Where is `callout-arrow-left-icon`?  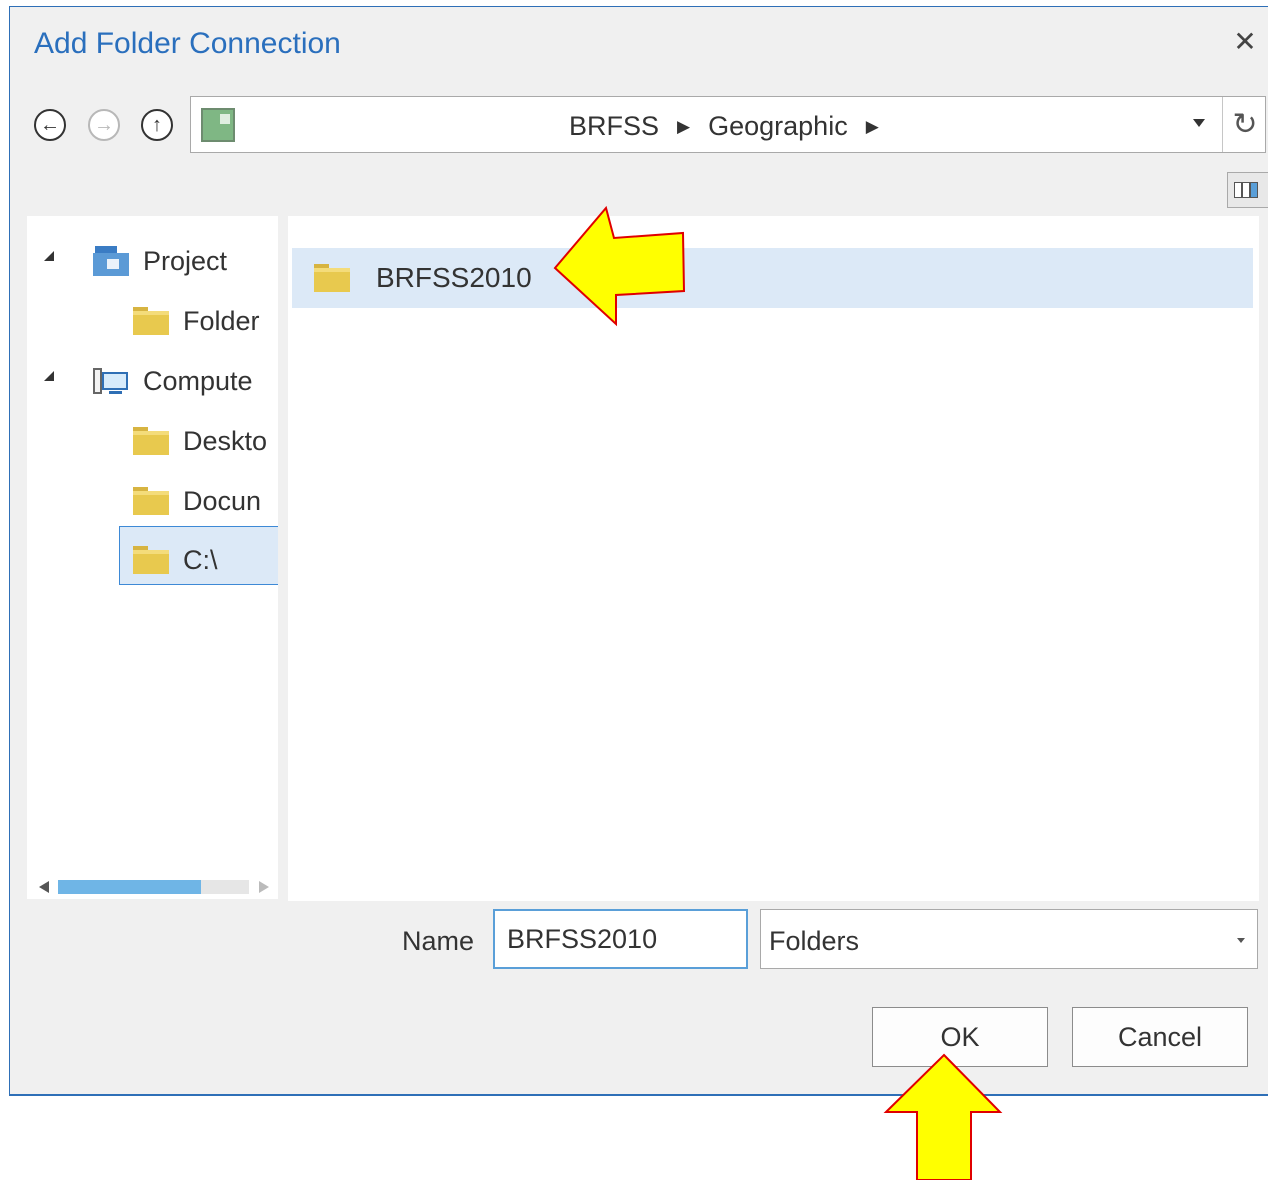 callout-arrow-left-icon is located at coordinates (619, 266).